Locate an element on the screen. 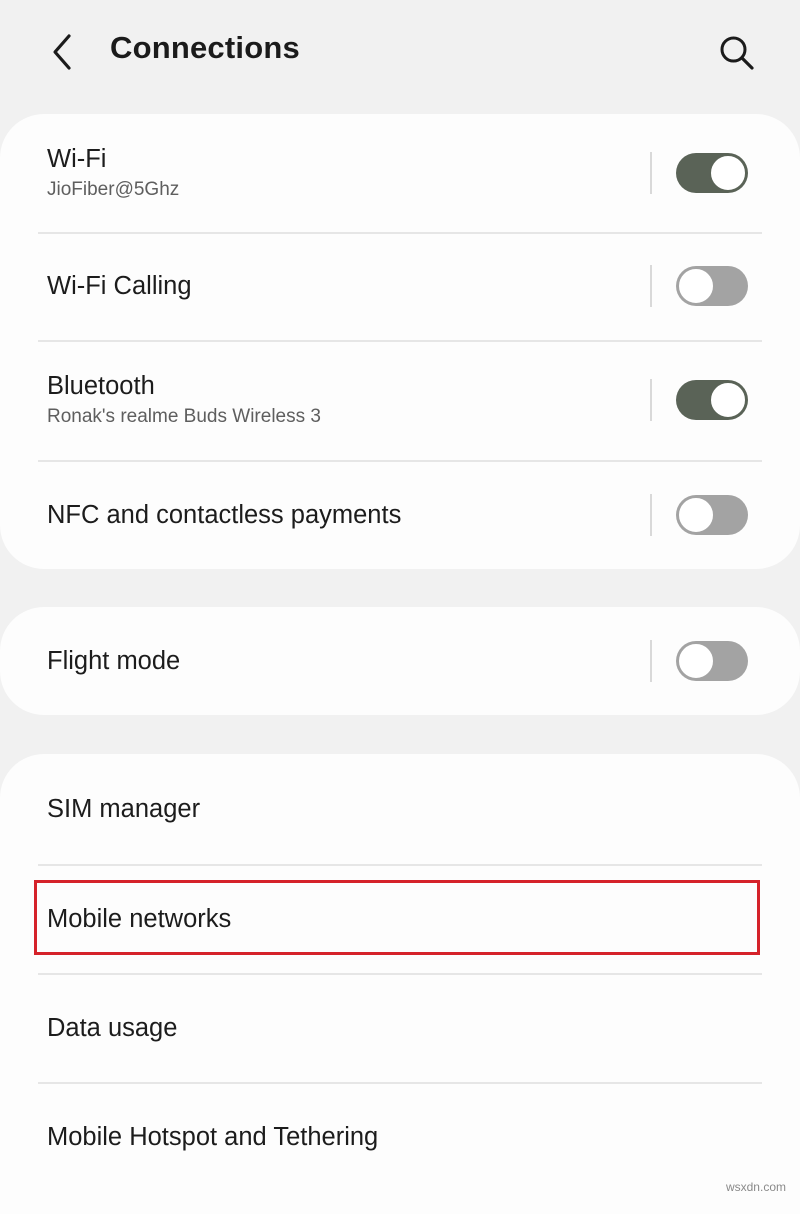  sim-manager-row: SIM manager is located at coordinates (400, 809).